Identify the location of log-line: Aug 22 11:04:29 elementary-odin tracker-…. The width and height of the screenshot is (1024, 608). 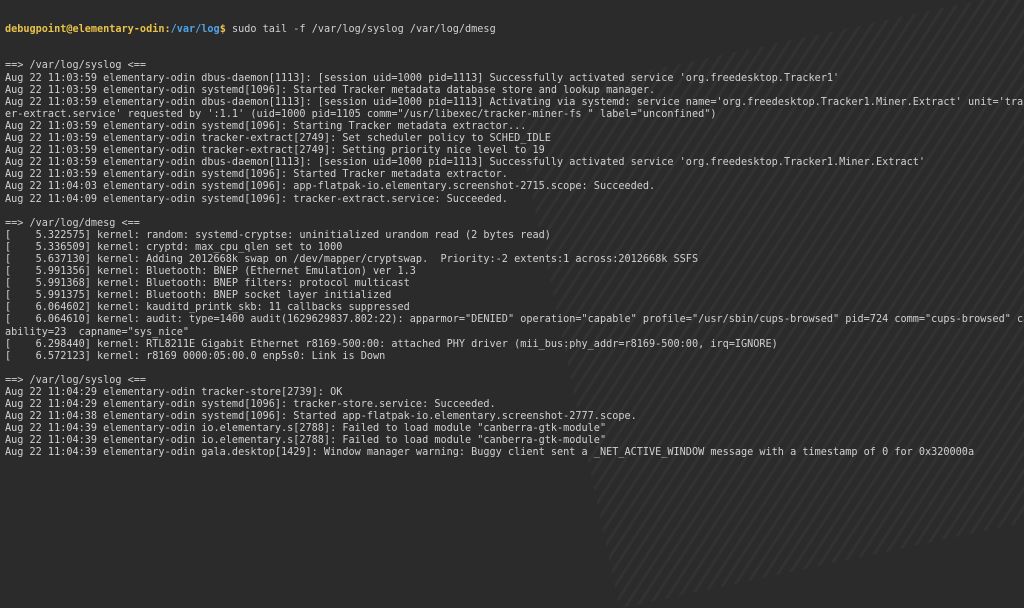
(174, 392).